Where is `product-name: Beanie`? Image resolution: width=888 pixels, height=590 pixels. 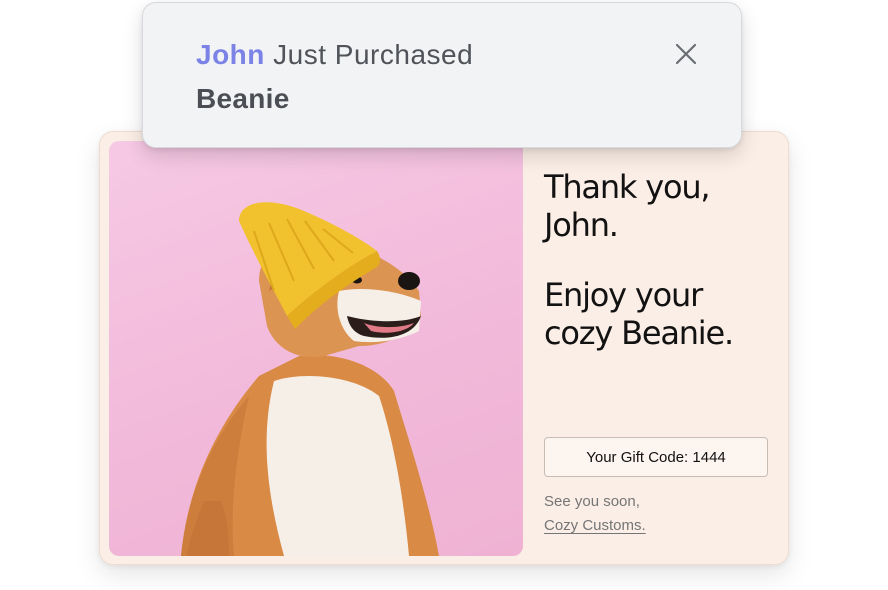
product-name: Beanie is located at coordinates (243, 98).